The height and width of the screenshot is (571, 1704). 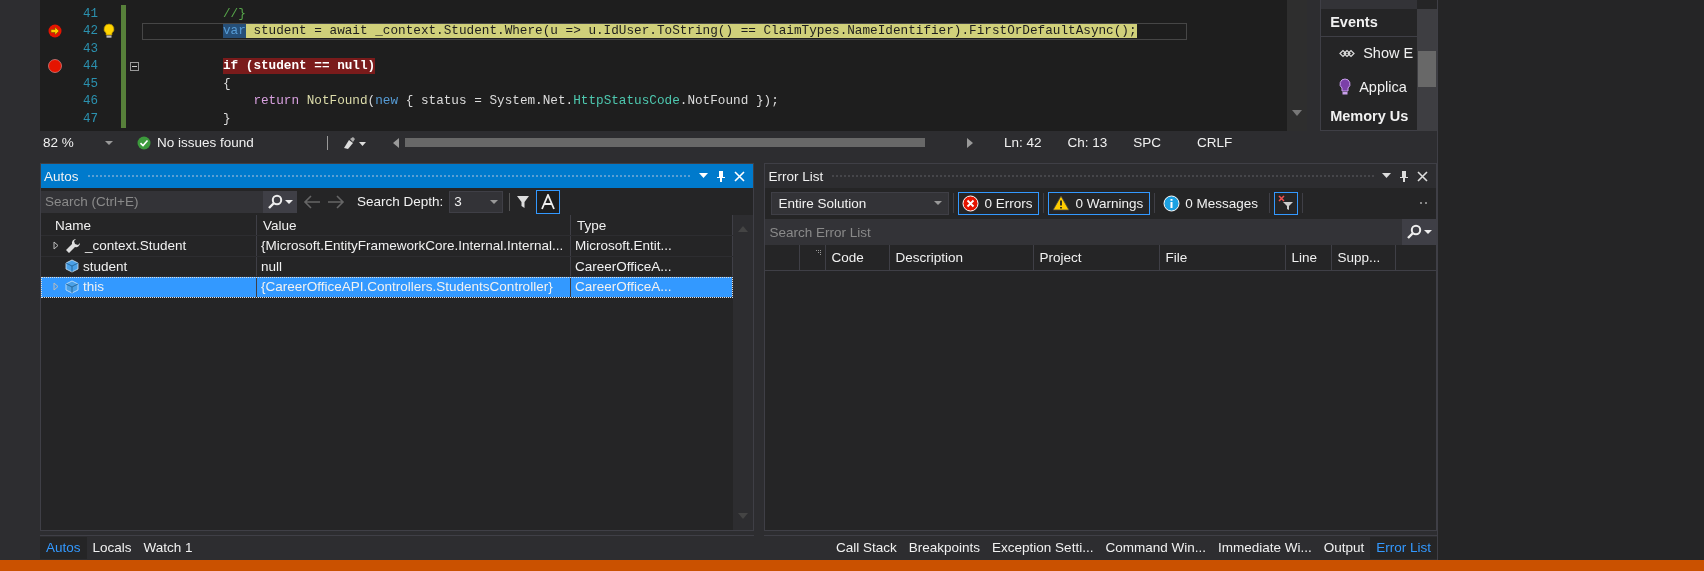 I want to click on search-field: Search Error List, so click(x=1083, y=232).